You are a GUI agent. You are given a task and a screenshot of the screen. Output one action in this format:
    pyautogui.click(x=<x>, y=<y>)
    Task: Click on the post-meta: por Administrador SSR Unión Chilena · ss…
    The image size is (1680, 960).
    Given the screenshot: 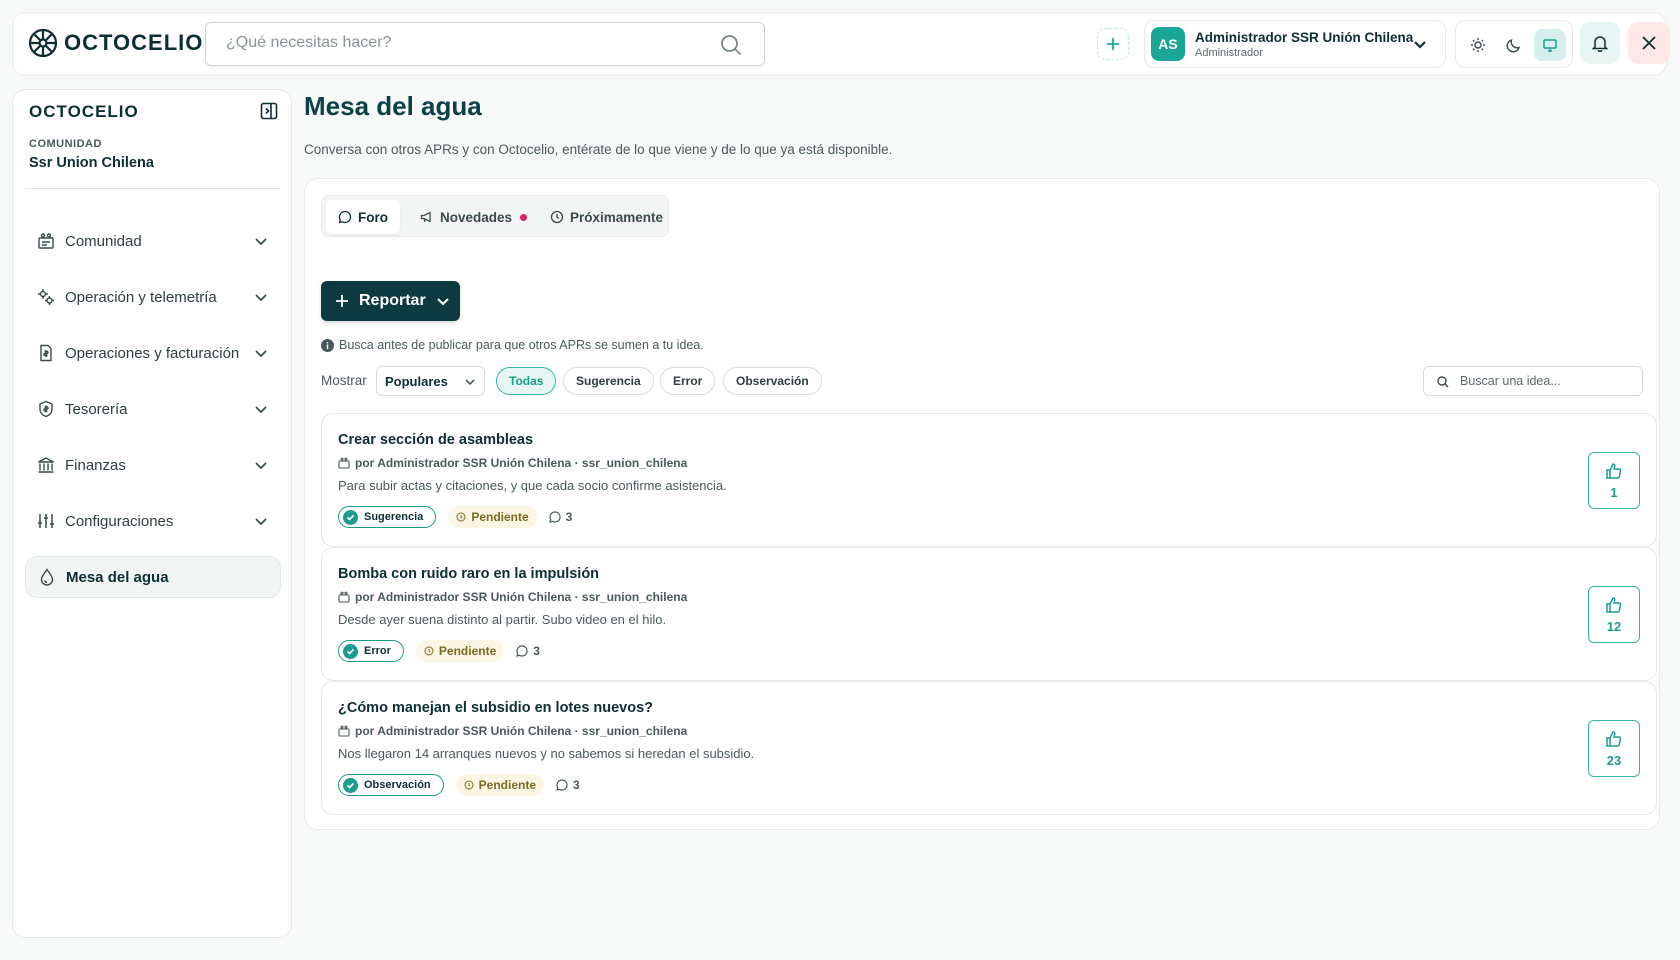 What is the action you would take?
    pyautogui.click(x=512, y=597)
    